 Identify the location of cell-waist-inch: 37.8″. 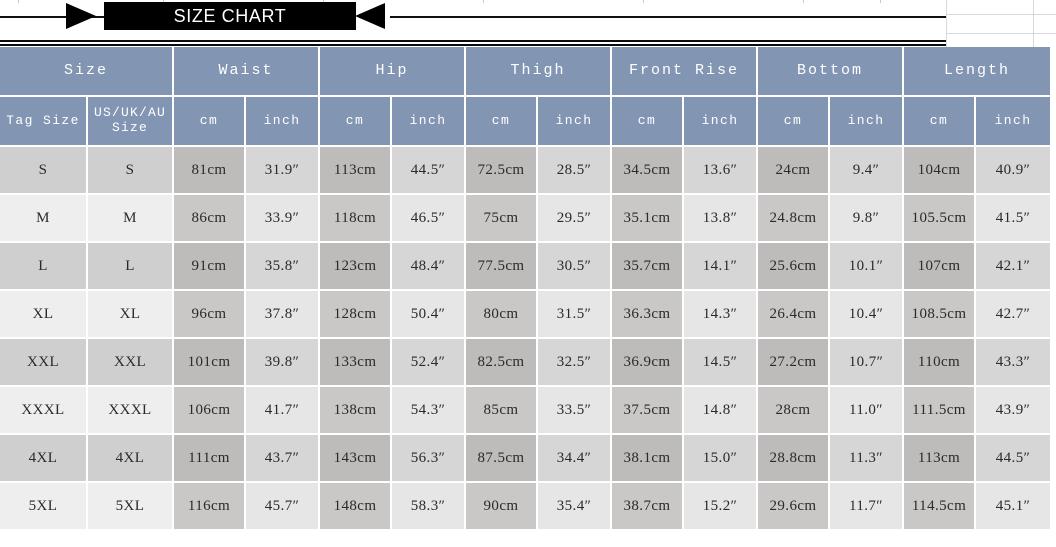
(283, 315).